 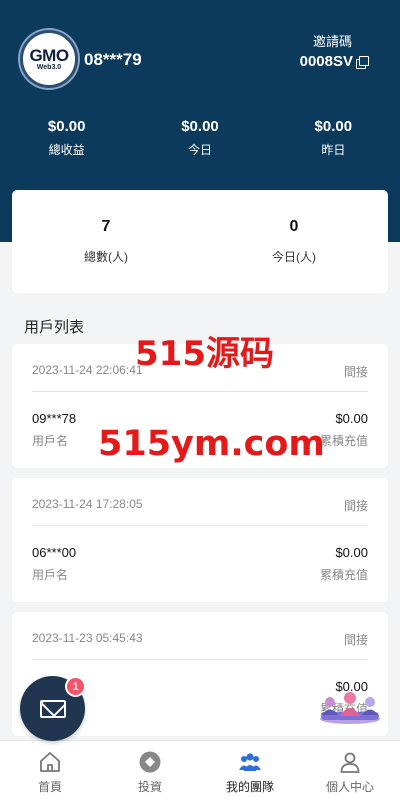 I want to click on mail-icon, so click(x=52, y=708).